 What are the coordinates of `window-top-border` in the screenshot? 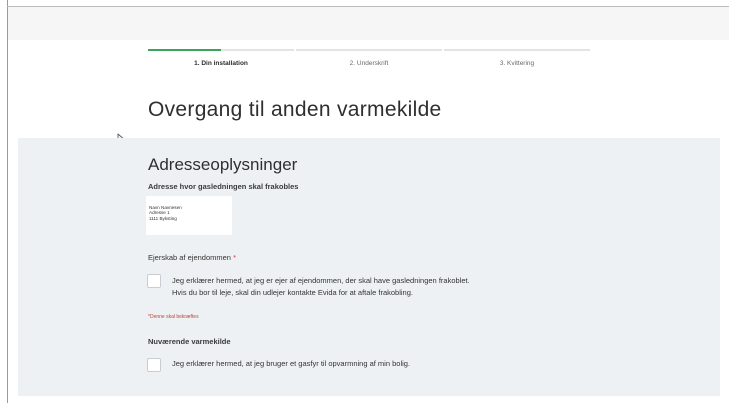 It's located at (368, 6).